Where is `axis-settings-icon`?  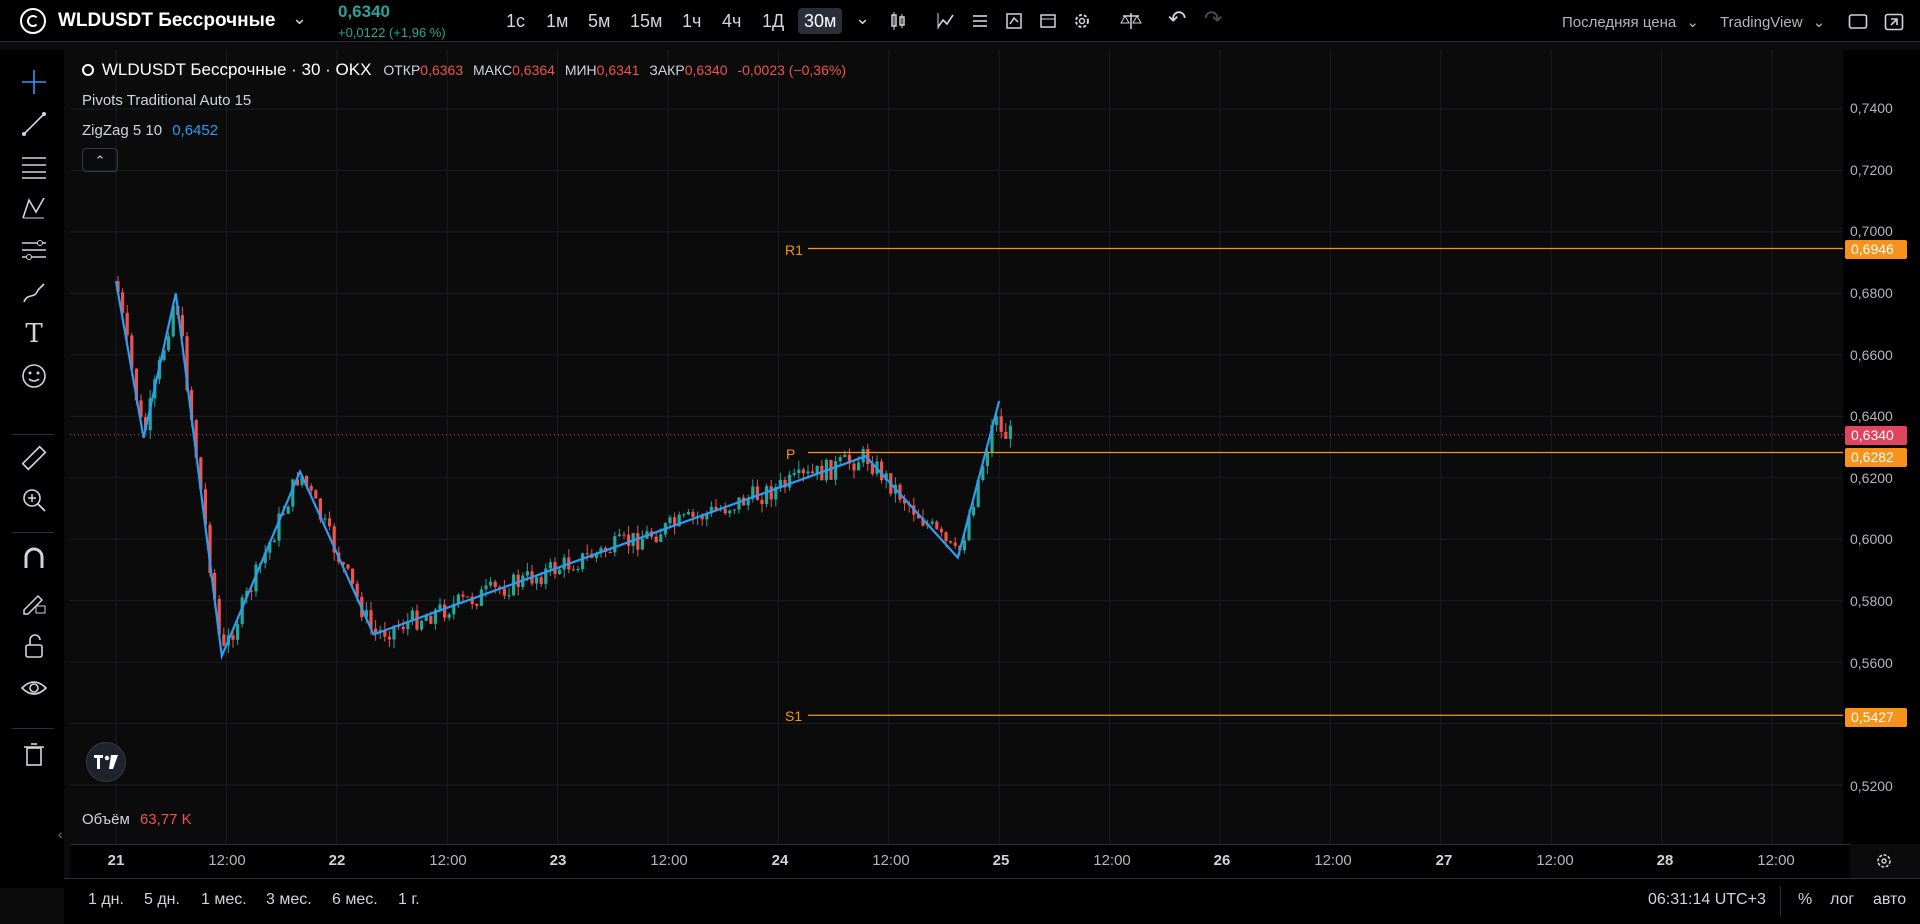
axis-settings-icon is located at coordinates (1884, 861).